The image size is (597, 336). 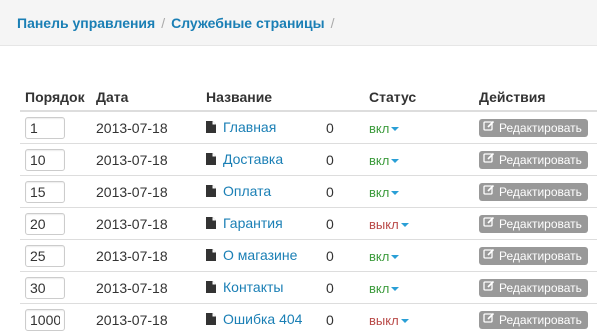 I want to click on column-header-date: Дата, so click(x=146, y=98).